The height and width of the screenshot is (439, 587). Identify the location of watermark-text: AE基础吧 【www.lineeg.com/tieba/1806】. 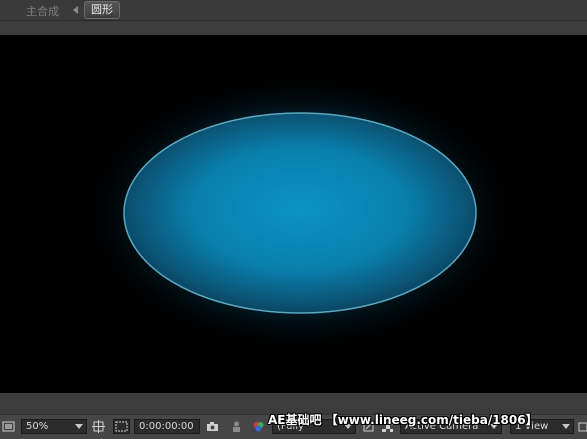
(403, 420).